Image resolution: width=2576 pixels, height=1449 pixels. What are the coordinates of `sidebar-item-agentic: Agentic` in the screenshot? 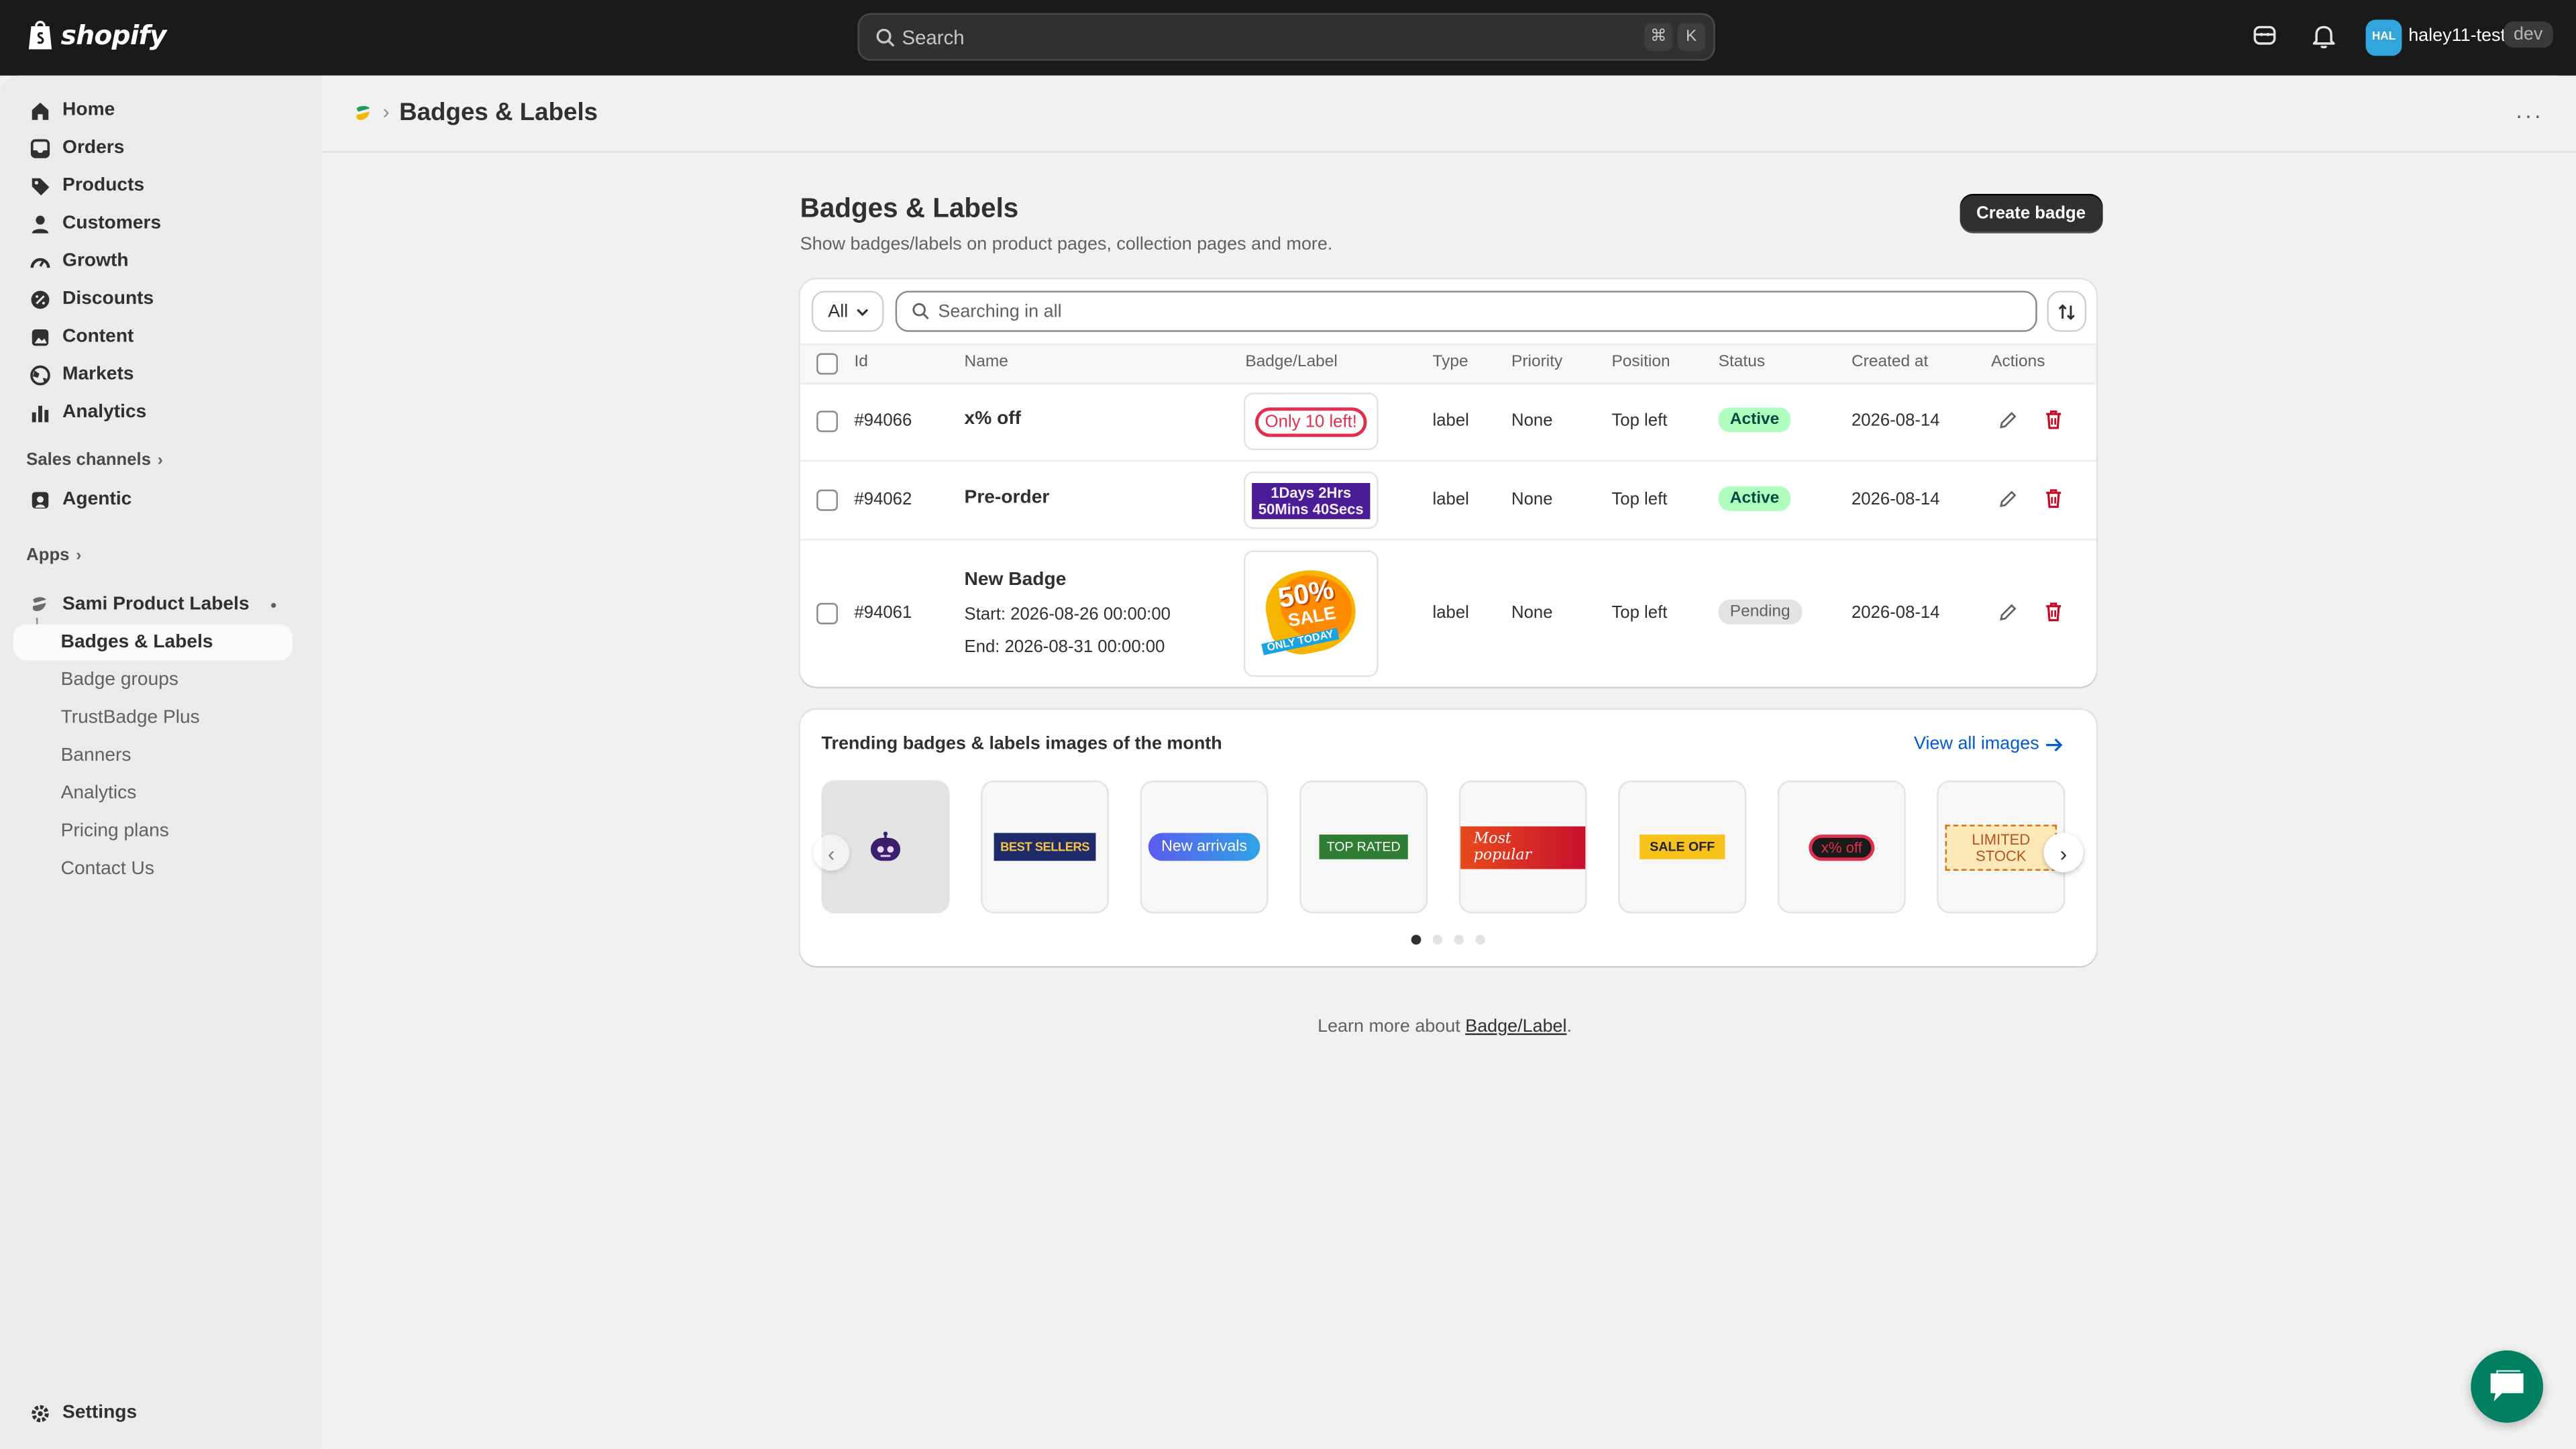 It's located at (152, 500).